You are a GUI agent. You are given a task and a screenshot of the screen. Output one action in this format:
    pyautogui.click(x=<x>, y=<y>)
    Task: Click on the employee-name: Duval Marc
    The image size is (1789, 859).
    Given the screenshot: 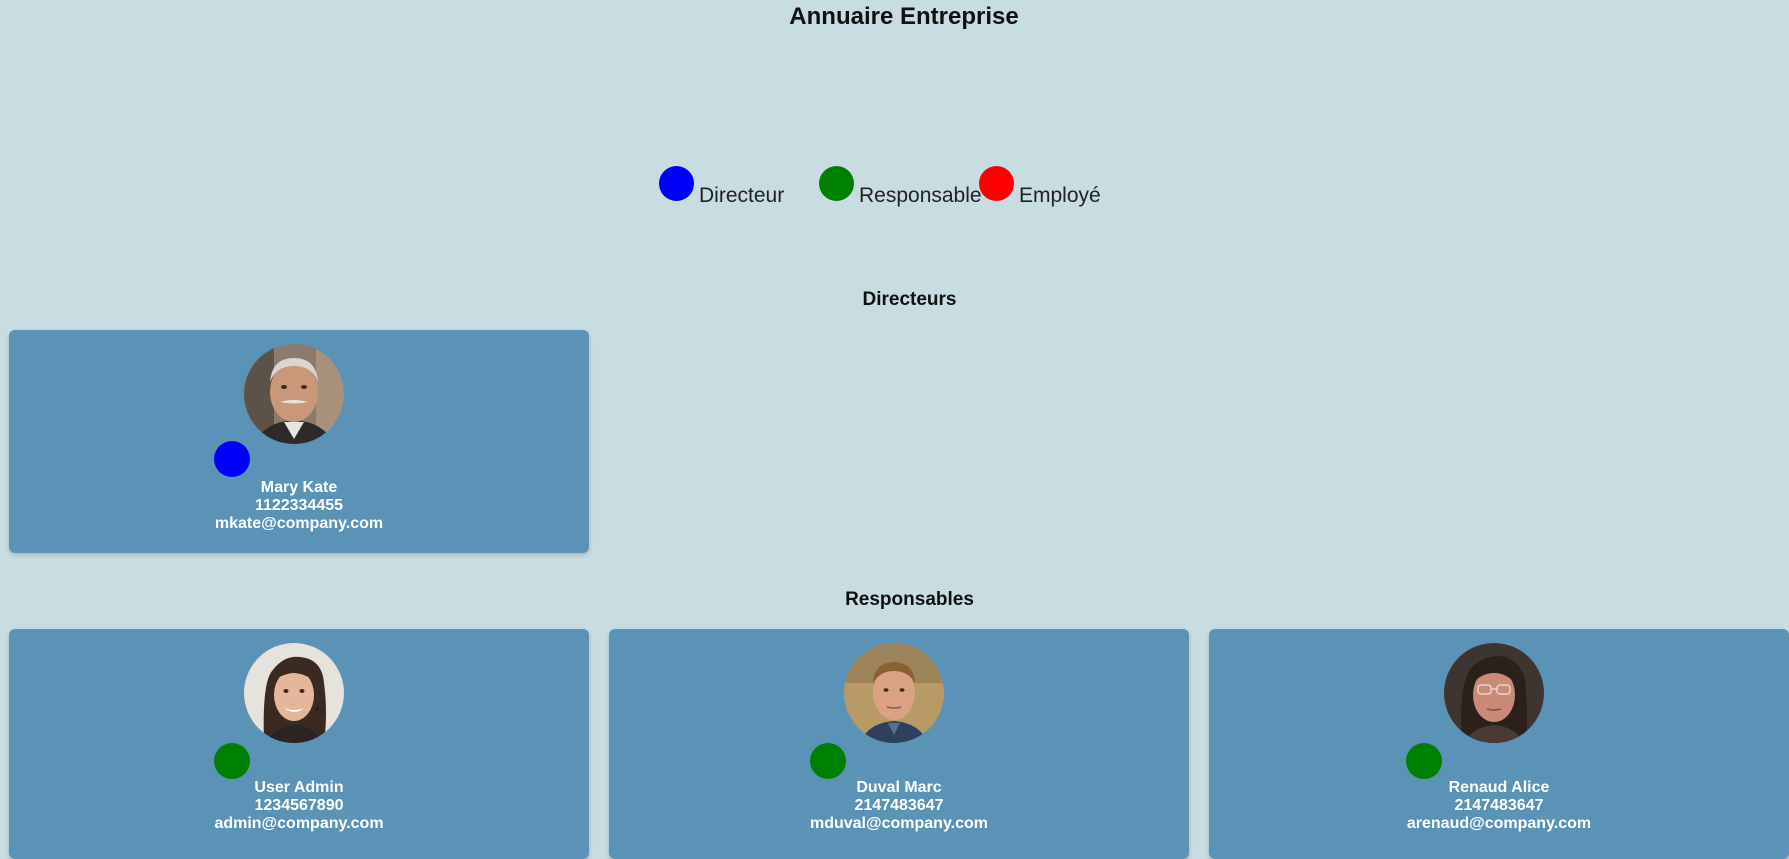 What is the action you would take?
    pyautogui.click(x=899, y=787)
    